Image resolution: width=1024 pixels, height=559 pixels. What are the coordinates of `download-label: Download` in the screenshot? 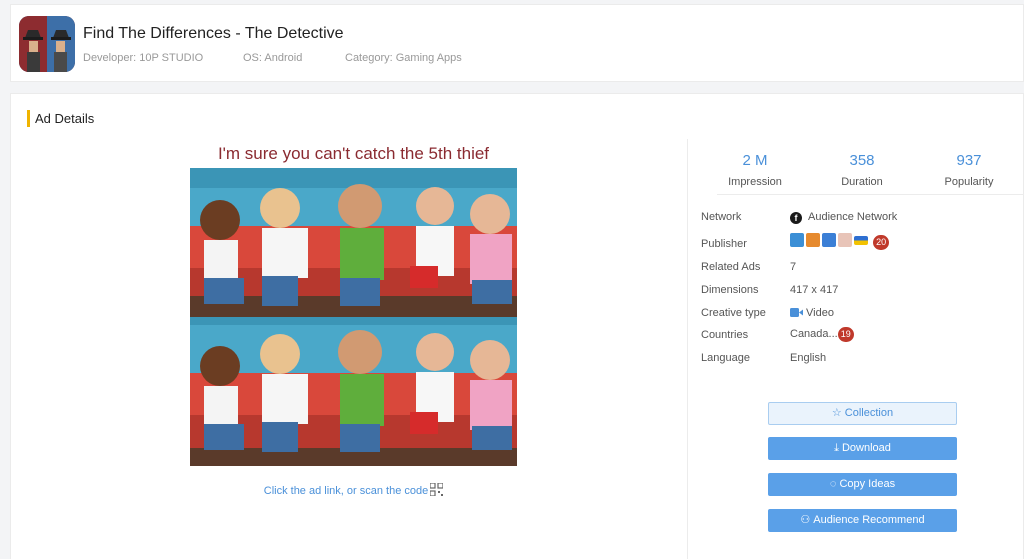 It's located at (866, 448).